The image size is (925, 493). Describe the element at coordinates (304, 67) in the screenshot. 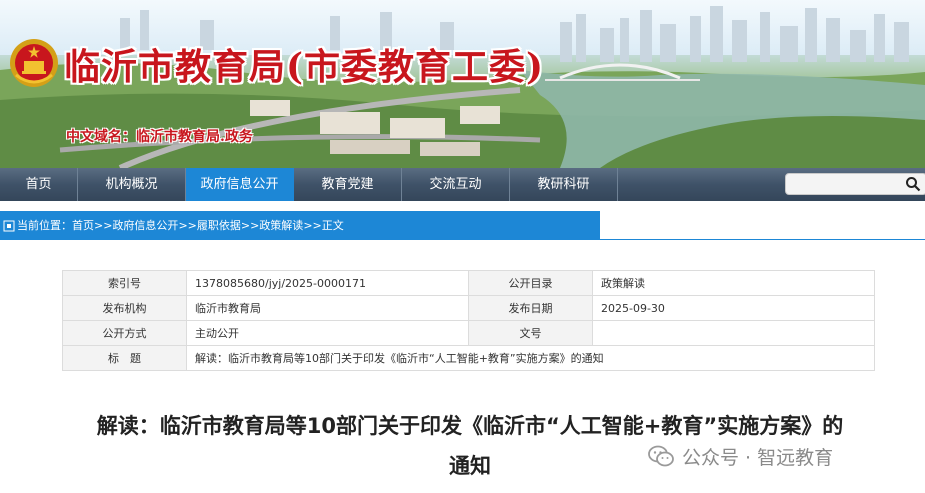

I see `site-title: 临沂市教育局(市委教育工委)` at that location.